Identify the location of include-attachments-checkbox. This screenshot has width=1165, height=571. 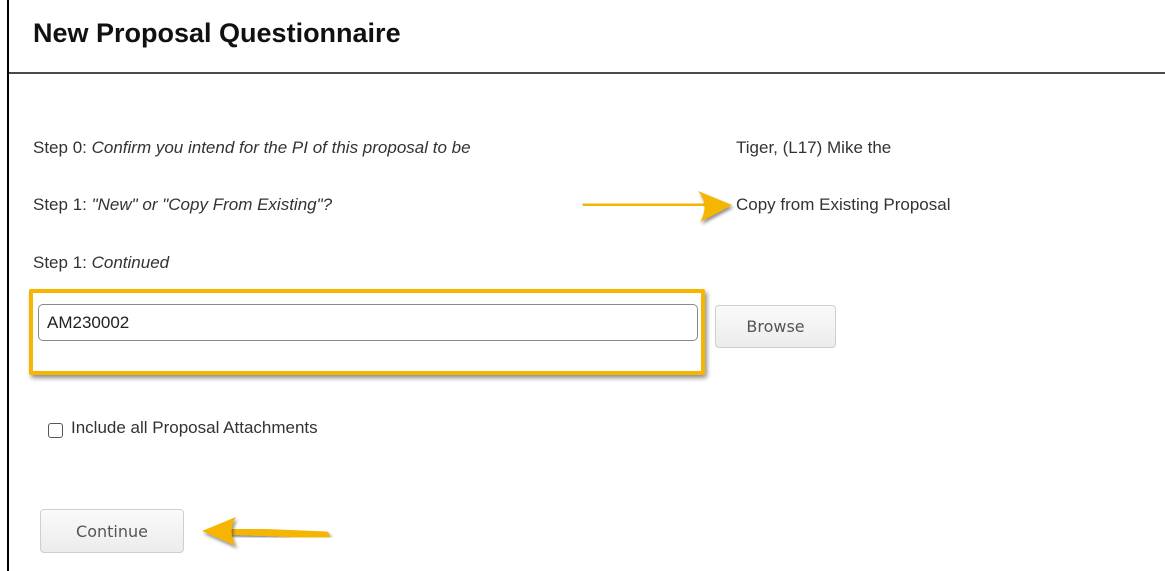
(55, 430).